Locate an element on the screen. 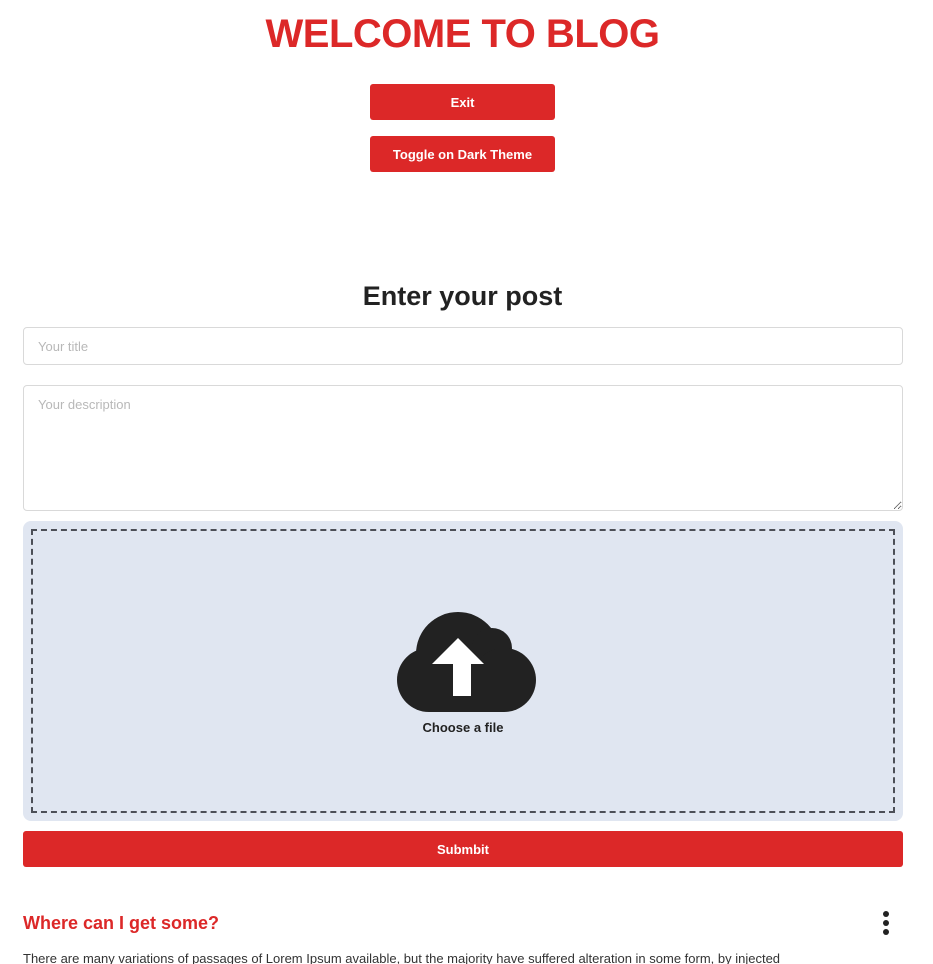 The image size is (933, 964). post-description-input is located at coordinates (463, 448).